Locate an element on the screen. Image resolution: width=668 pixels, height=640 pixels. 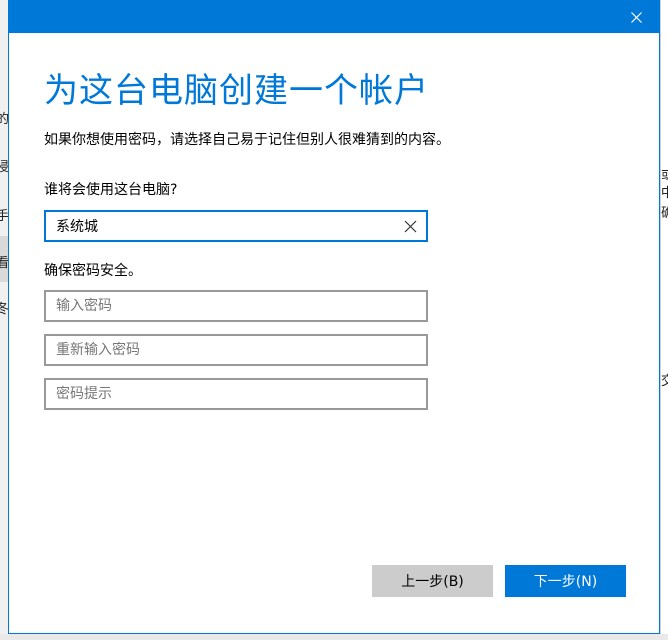
reenter-password-input is located at coordinates (236, 350).